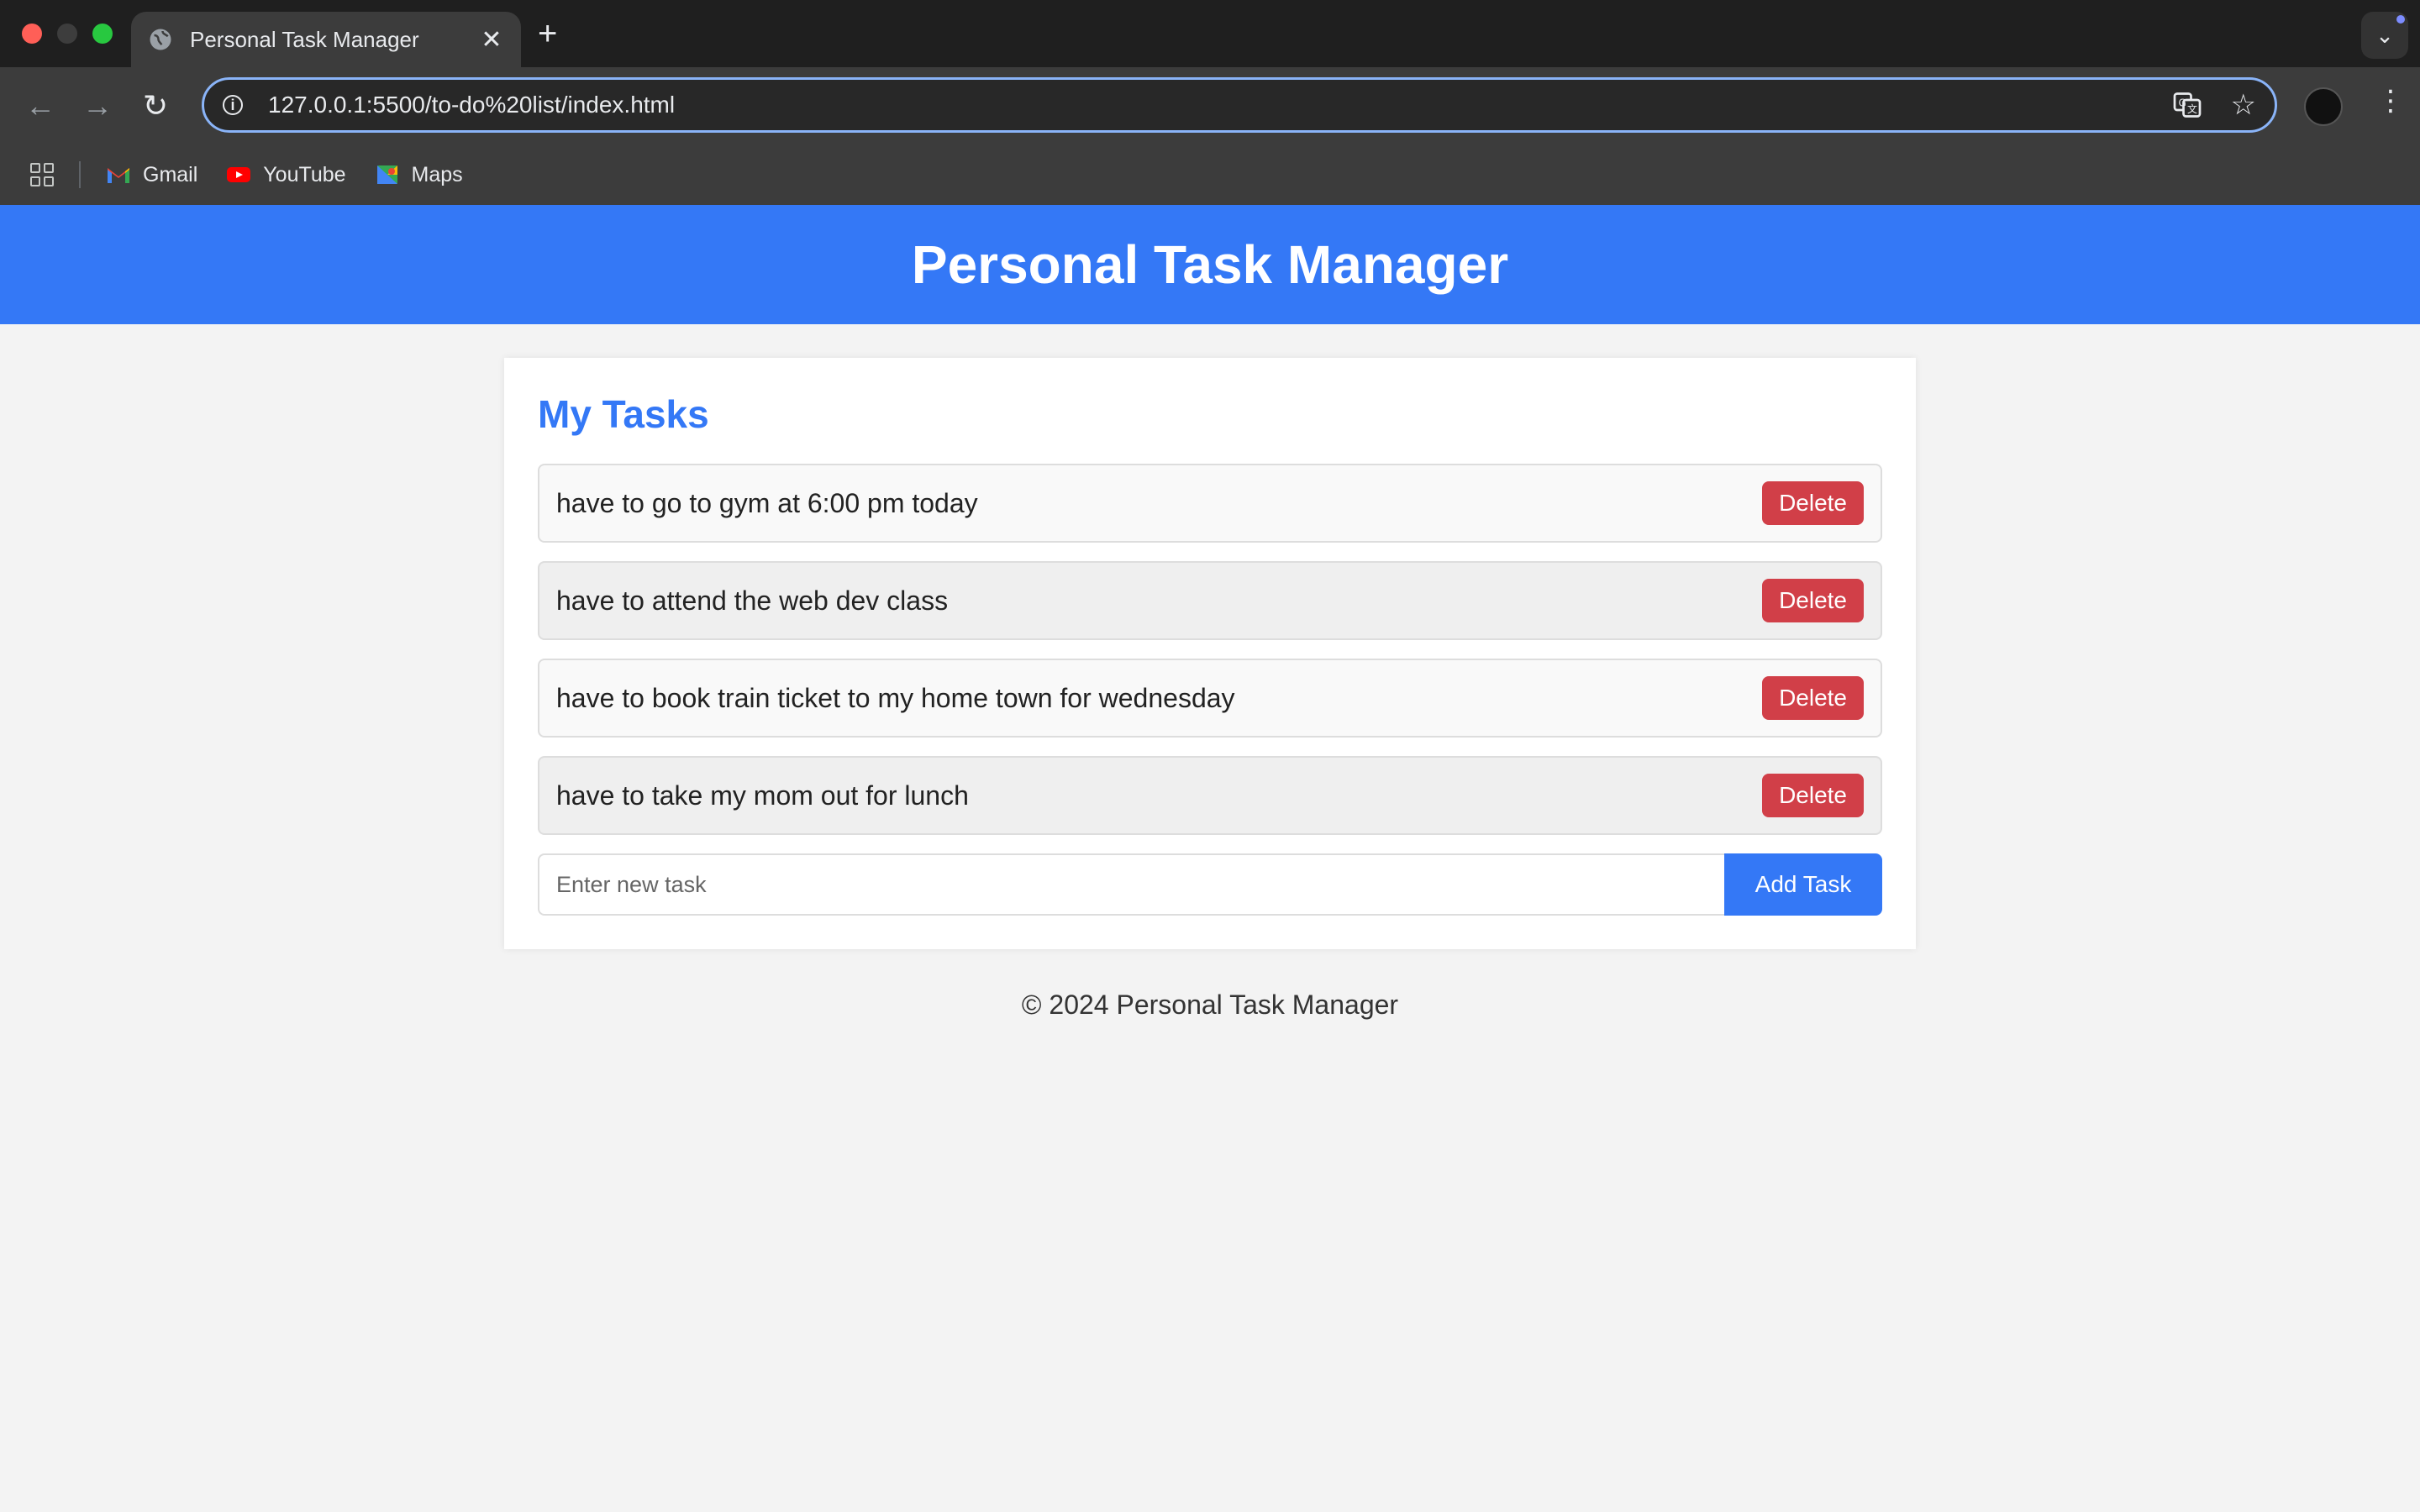  I want to click on url-text: 127.0.0.1:5500/to-do%20list/index.html, so click(1206, 105).